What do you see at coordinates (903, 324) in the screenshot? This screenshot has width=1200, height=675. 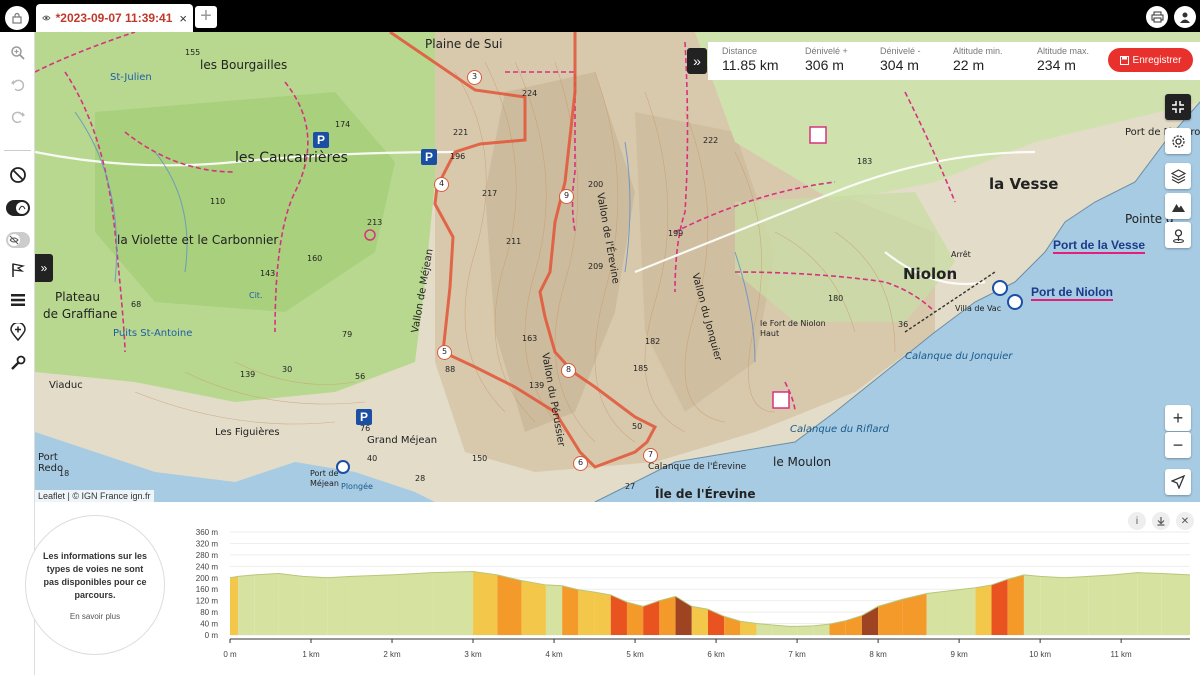 I see `elevation-label: 36` at bounding box center [903, 324].